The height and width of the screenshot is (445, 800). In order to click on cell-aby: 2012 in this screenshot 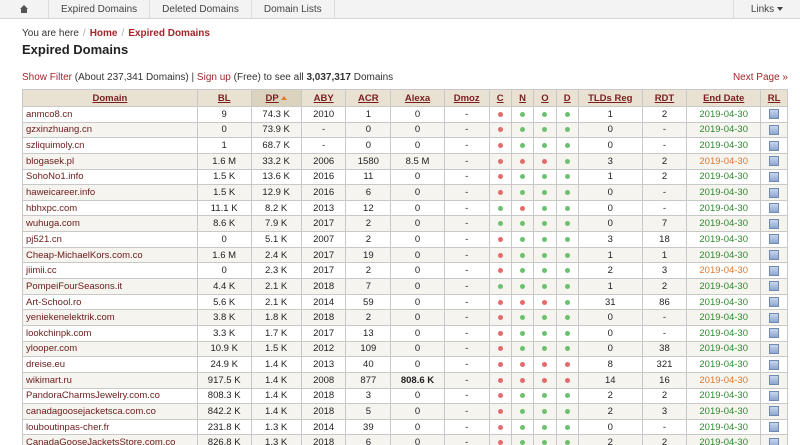, I will do `click(323, 349)`.